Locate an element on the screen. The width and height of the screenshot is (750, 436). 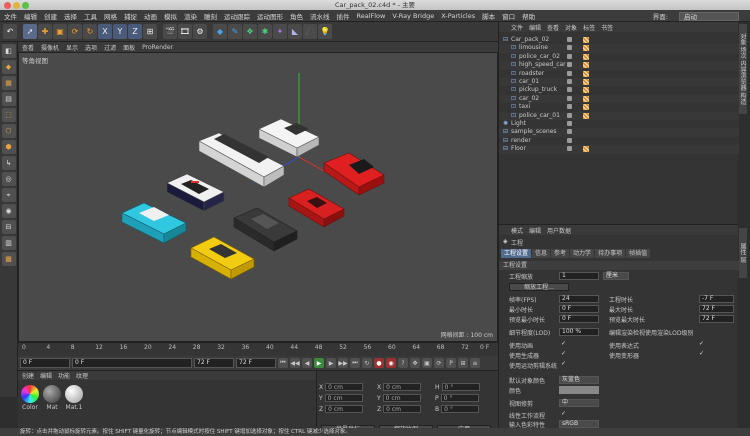
viewport-menu-item: 显示 is located at coordinates (72, 47).